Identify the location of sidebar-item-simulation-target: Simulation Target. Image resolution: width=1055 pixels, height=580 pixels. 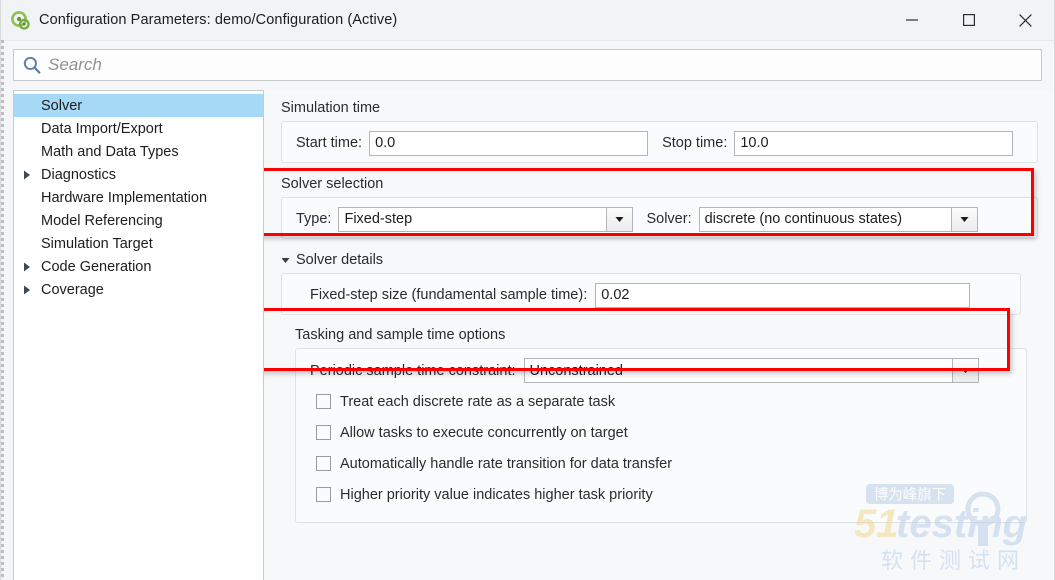
(138, 243).